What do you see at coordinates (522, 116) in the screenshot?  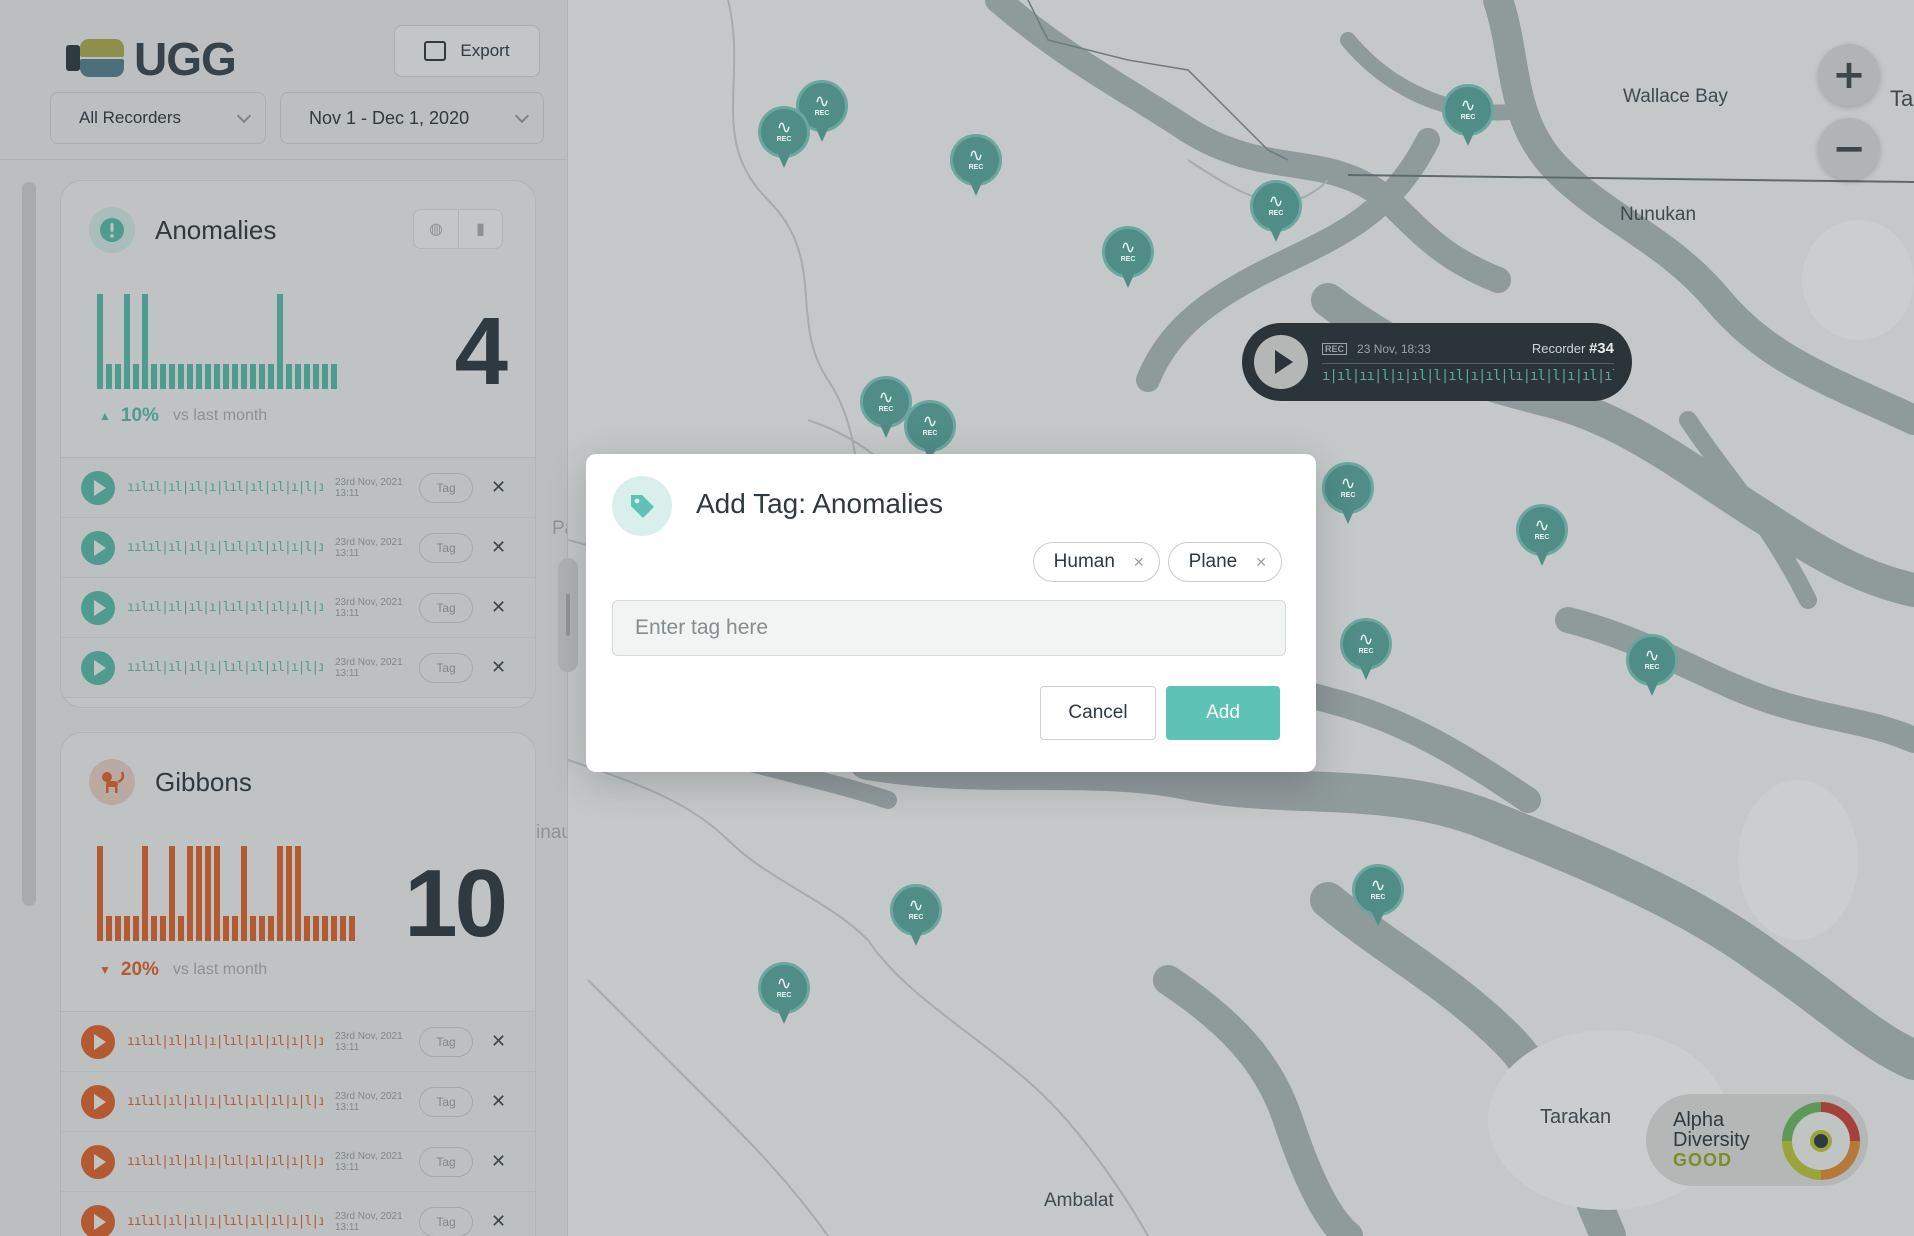 I see `chevron-down-icon` at bounding box center [522, 116].